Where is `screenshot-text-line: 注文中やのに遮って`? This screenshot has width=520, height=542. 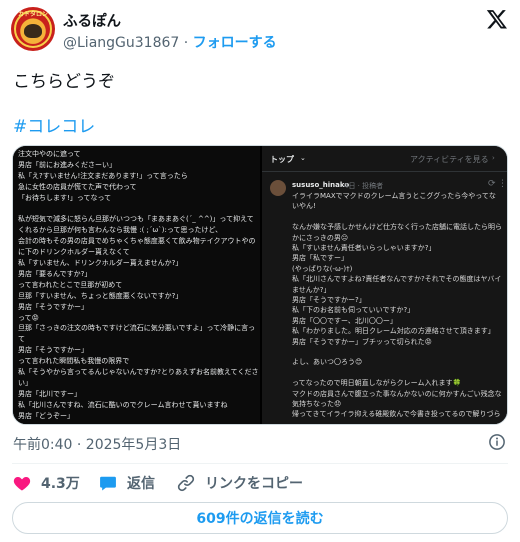
screenshot-text-line: 注文中やのに遮って is located at coordinates (49, 154).